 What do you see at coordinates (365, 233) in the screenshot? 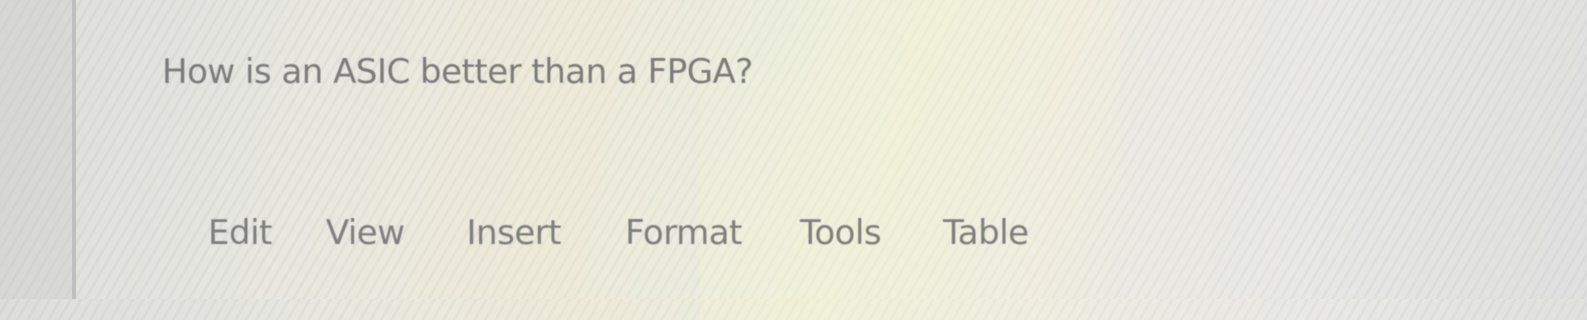
I see `menu-view: View` at bounding box center [365, 233].